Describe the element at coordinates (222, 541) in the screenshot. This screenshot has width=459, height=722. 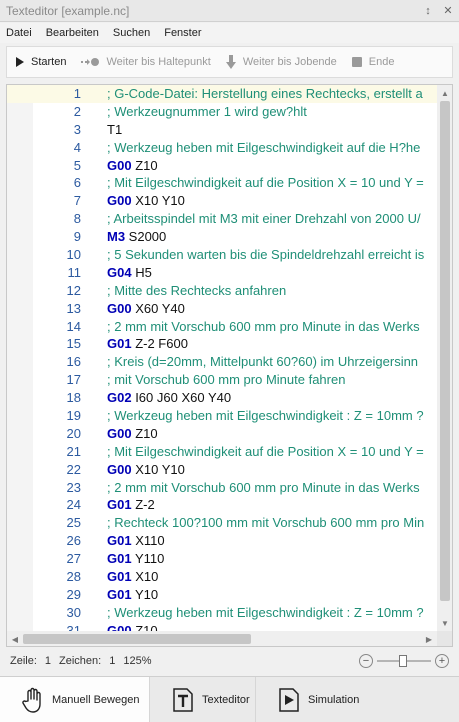
I see `code-line: 26 G01 X110` at that location.